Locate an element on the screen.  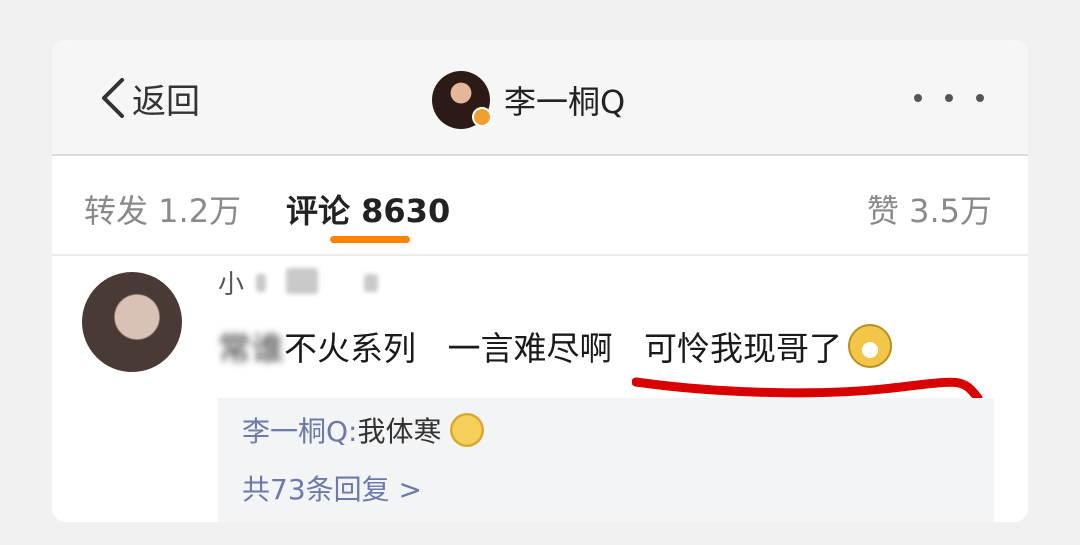
profile-name: 李一桐Q is located at coordinates (565, 102).